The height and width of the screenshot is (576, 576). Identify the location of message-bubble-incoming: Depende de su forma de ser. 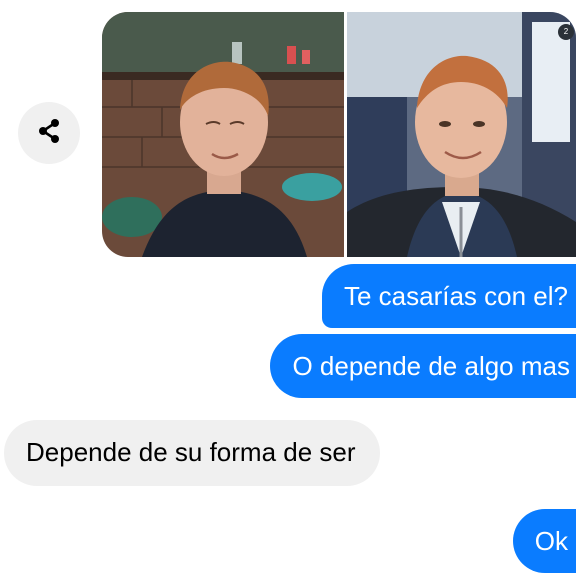
(192, 453).